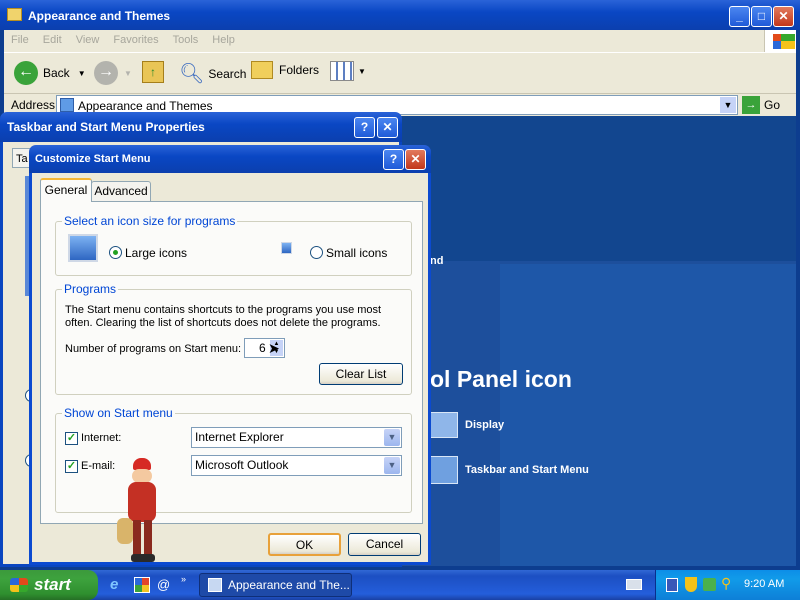 The height and width of the screenshot is (600, 800). I want to click on start-button: start, so click(49, 585).